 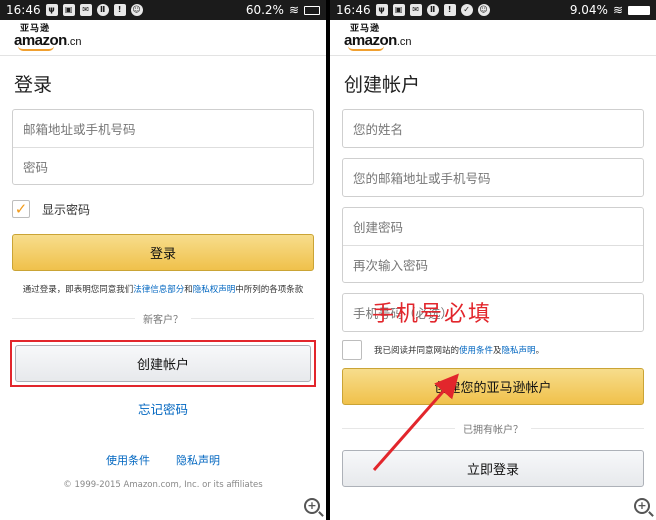 I want to click on email-group: 您的邮箱地址或手机号码, so click(x=493, y=177).